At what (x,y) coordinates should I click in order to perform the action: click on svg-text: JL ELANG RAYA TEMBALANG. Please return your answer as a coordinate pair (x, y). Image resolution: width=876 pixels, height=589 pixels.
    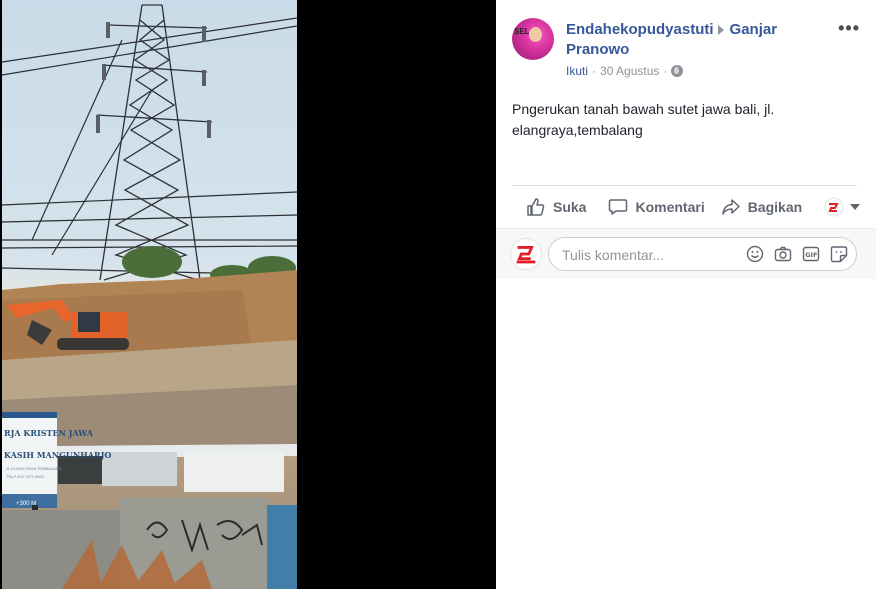
    Looking at the image, I should click on (34, 468).